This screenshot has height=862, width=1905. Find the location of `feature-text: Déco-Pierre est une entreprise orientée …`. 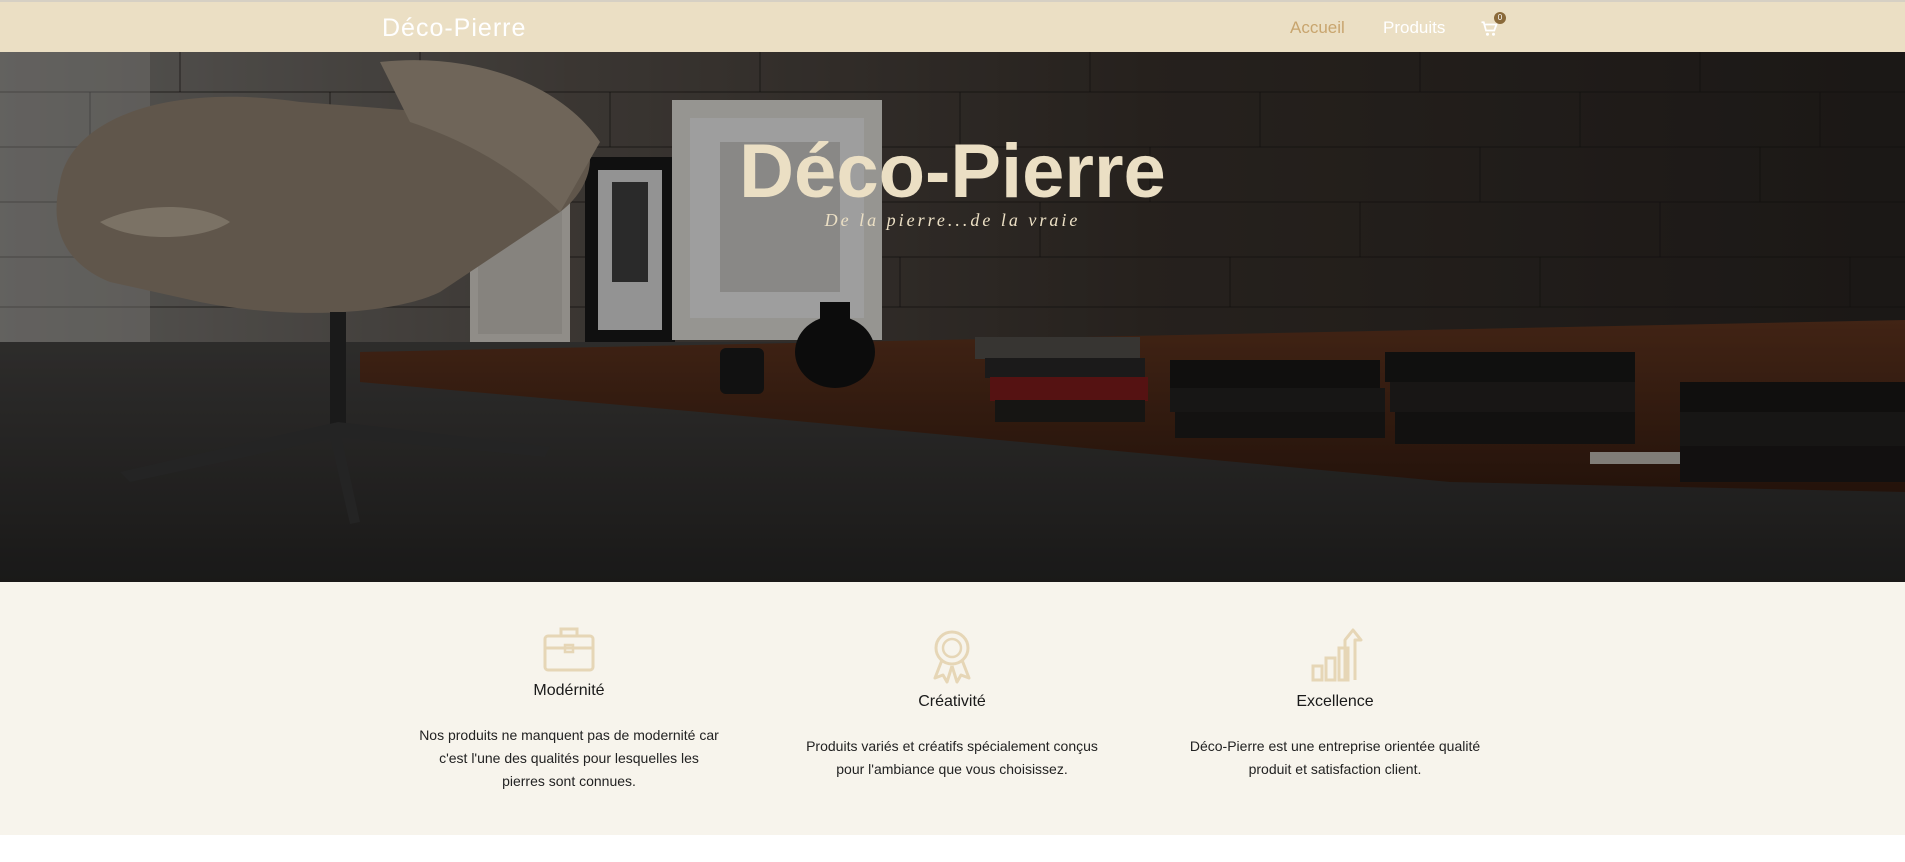

feature-text: Déco-Pierre est une entreprise orientée … is located at coordinates (1335, 757).